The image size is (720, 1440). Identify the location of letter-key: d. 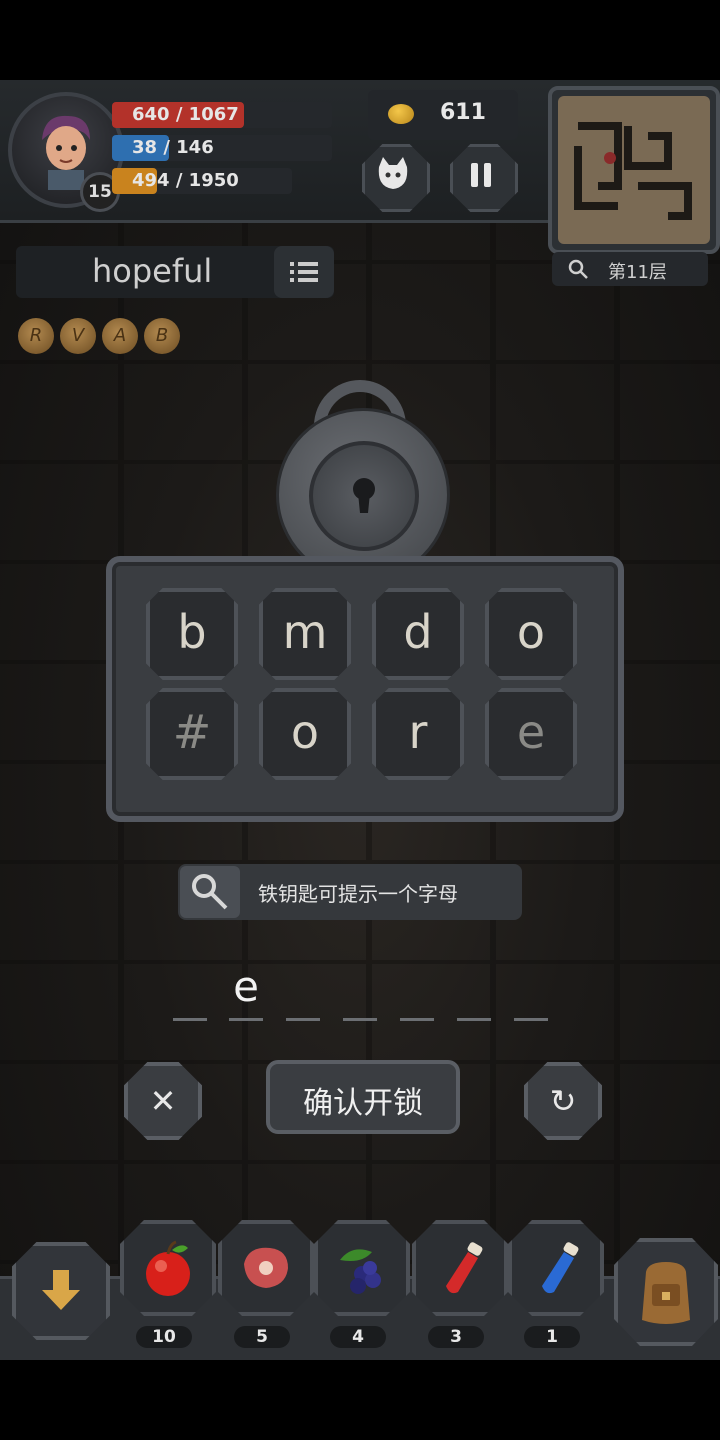
(418, 634).